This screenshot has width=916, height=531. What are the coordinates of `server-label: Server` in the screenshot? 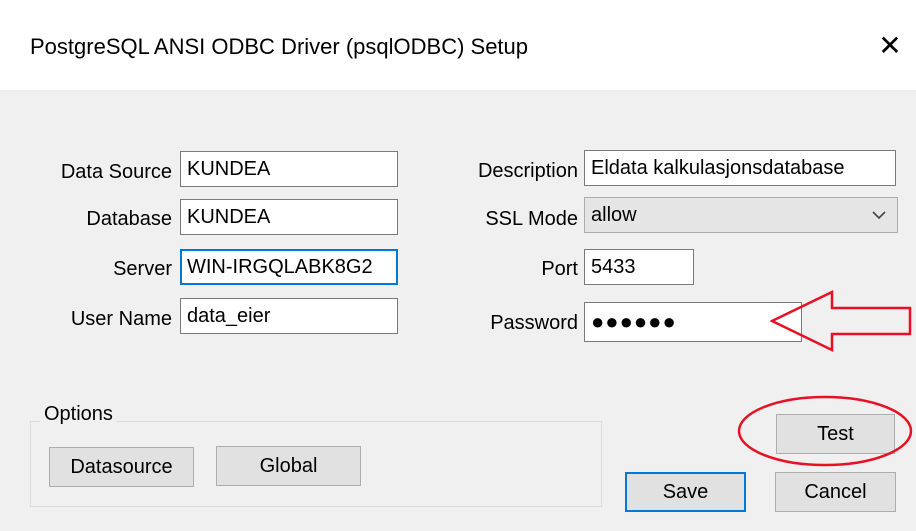 It's located at (142, 269).